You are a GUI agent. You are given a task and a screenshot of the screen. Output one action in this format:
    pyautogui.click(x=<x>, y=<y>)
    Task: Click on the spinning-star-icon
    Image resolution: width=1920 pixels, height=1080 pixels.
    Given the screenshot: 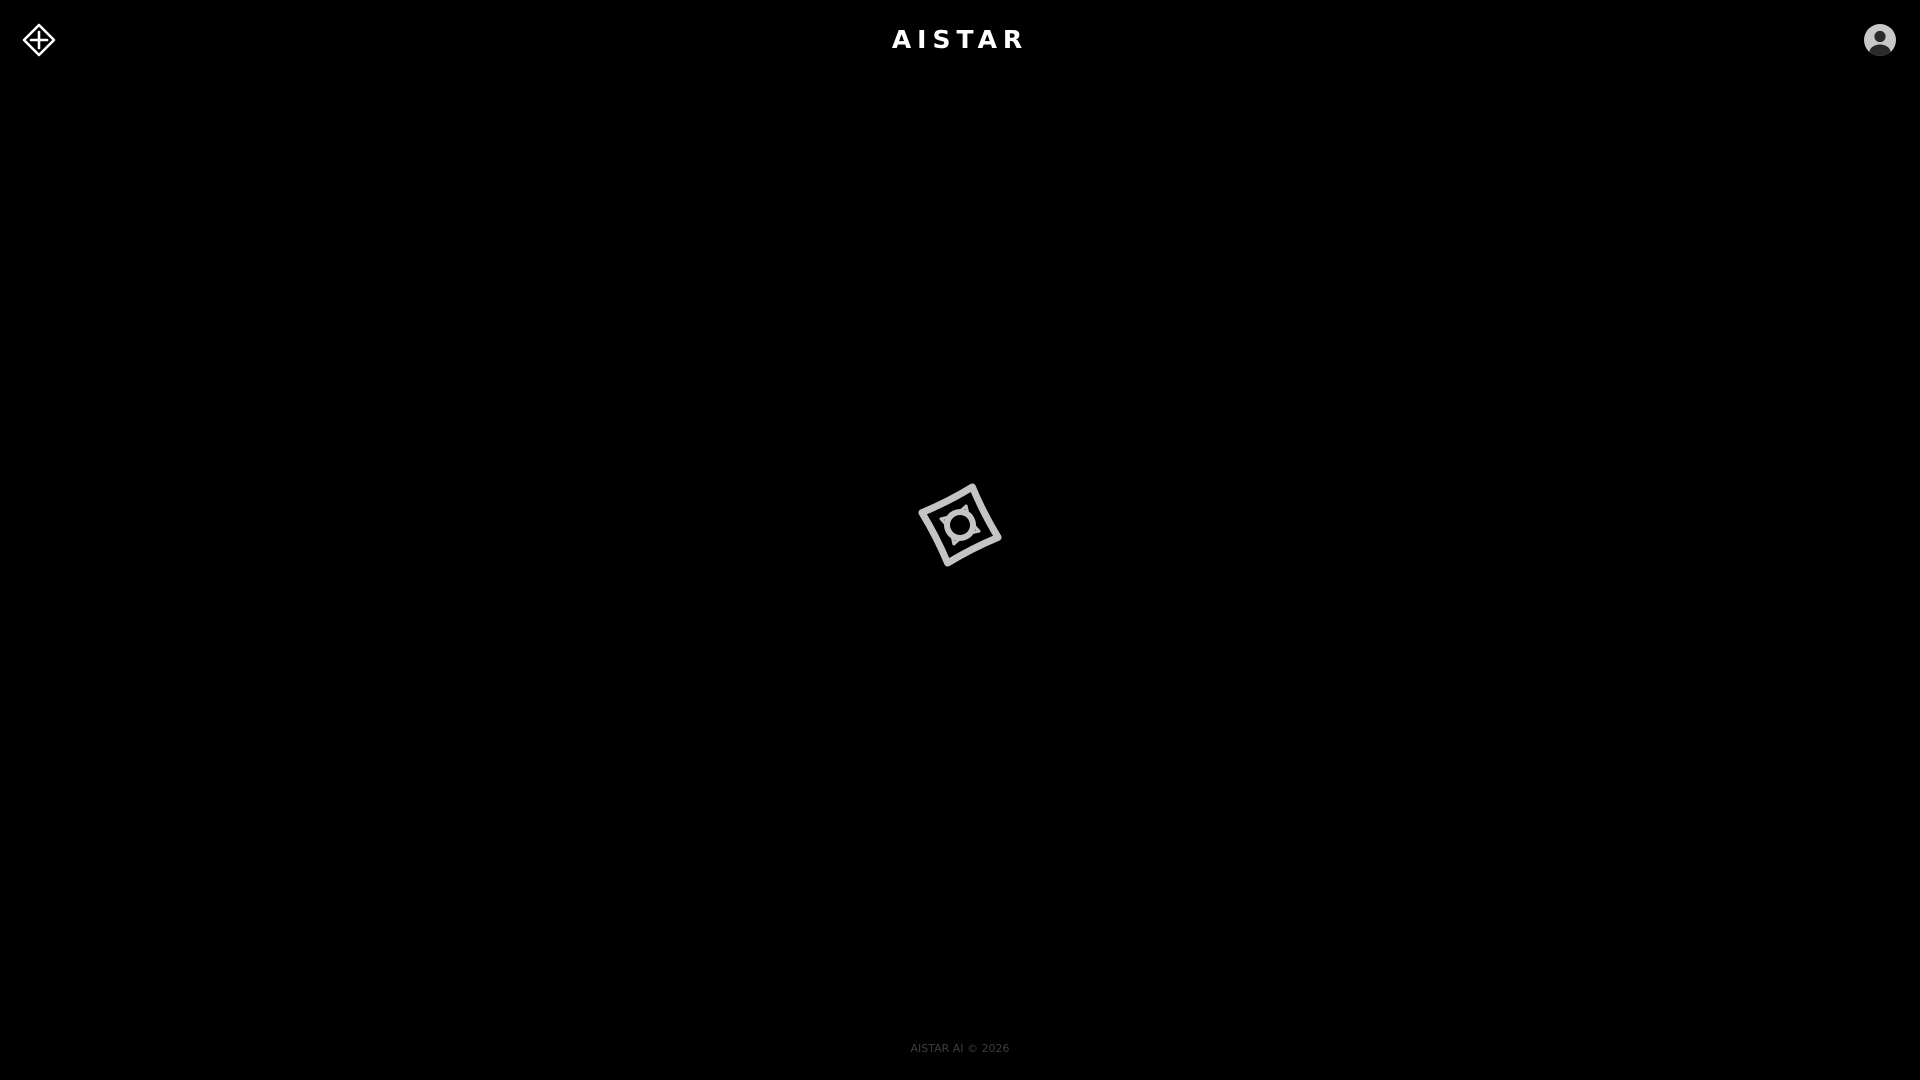 What is the action you would take?
    pyautogui.click(x=960, y=525)
    